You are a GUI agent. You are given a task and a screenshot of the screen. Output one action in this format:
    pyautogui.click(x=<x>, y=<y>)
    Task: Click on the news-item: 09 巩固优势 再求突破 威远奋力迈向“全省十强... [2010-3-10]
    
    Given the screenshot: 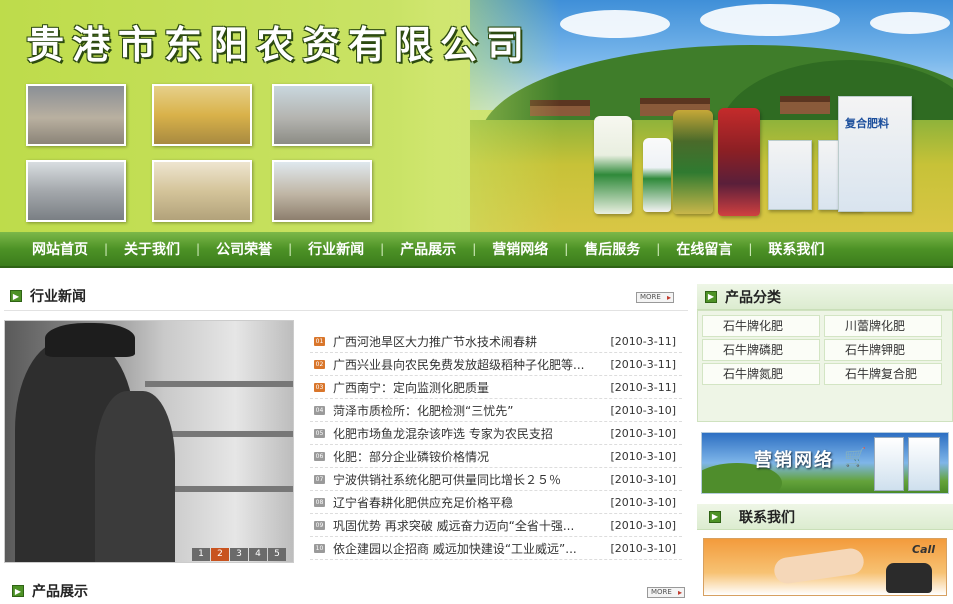 What is the action you would take?
    pyautogui.click(x=496, y=525)
    